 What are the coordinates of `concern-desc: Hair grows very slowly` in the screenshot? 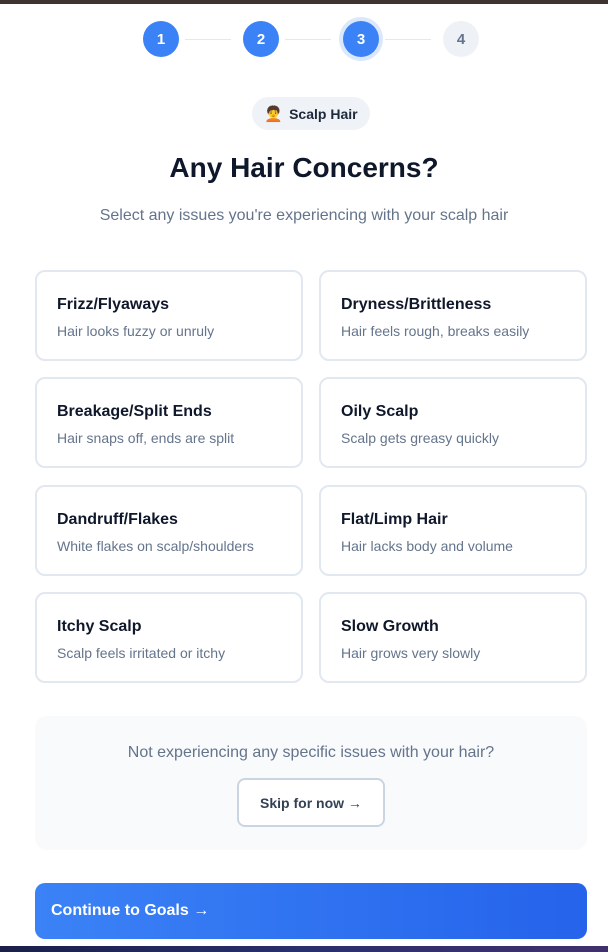 It's located at (411, 653).